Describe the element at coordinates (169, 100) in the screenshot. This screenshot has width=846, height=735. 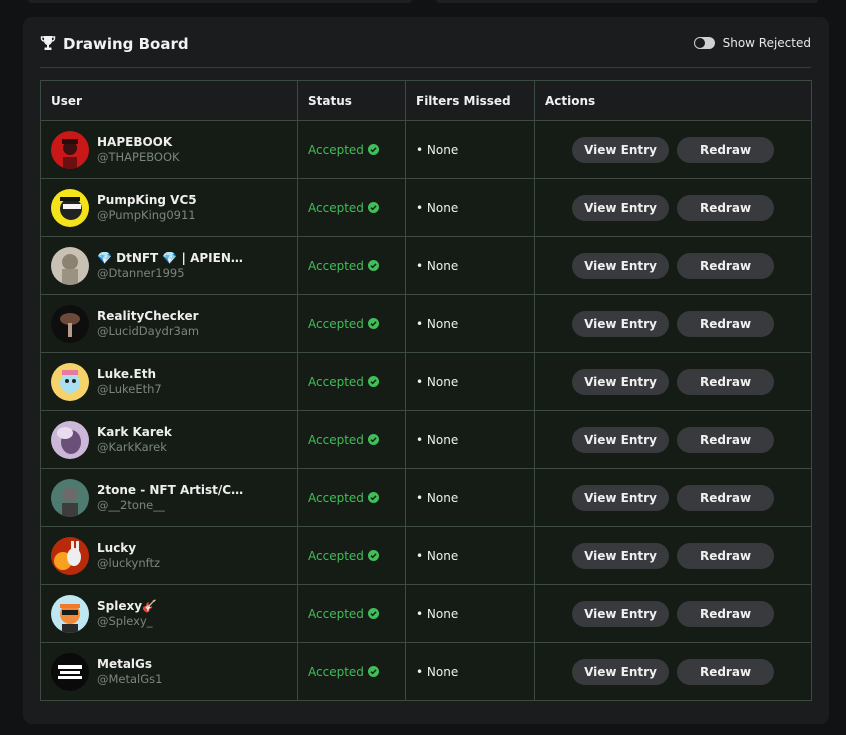
I see `header-user: User` at that location.